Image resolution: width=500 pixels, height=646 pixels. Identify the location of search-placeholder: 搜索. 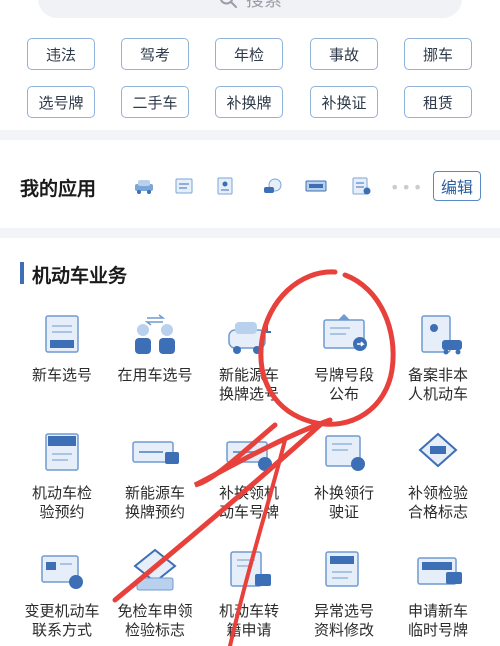
(264, 5).